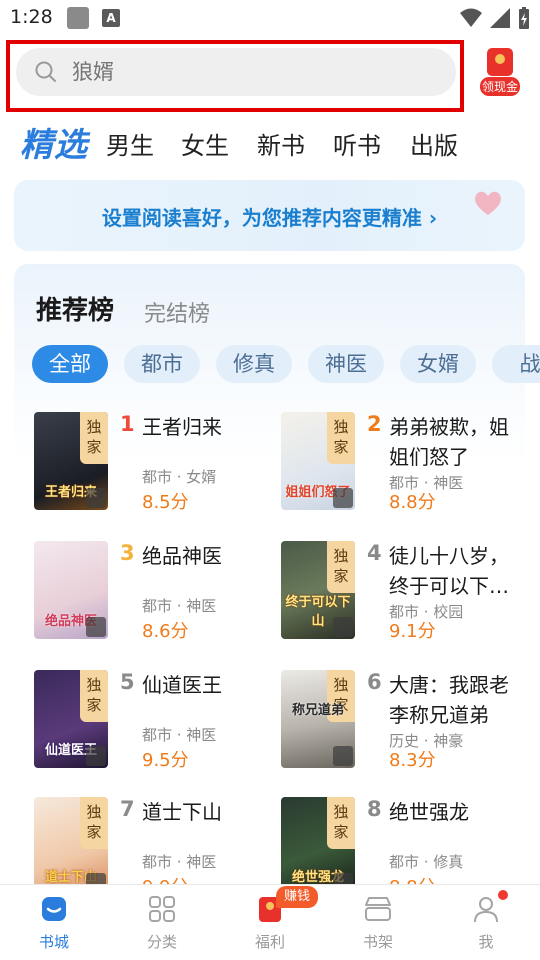 This screenshot has width=540, height=960. Describe the element at coordinates (471, 17) in the screenshot. I see `wifi-icon` at that location.